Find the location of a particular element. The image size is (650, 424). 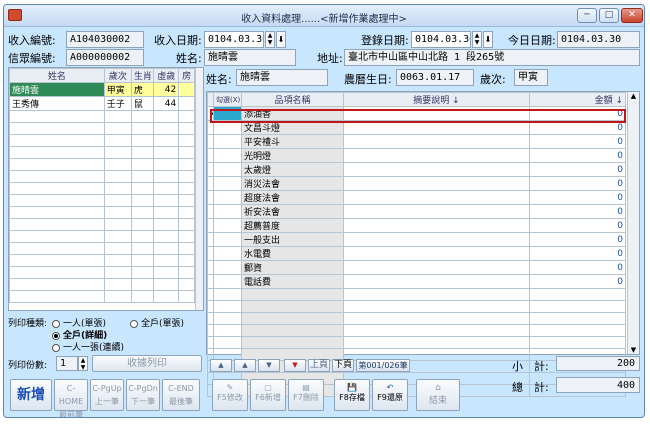

reg-date-spinner: ▲ ▼ is located at coordinates (477, 39).